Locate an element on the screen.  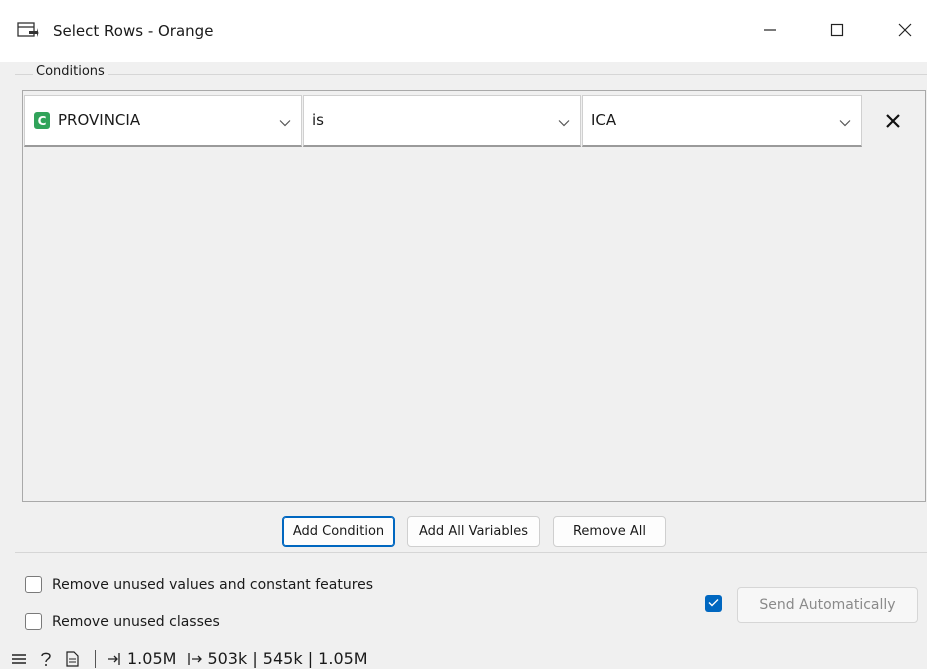
minimize-button is located at coordinates (770, 30).